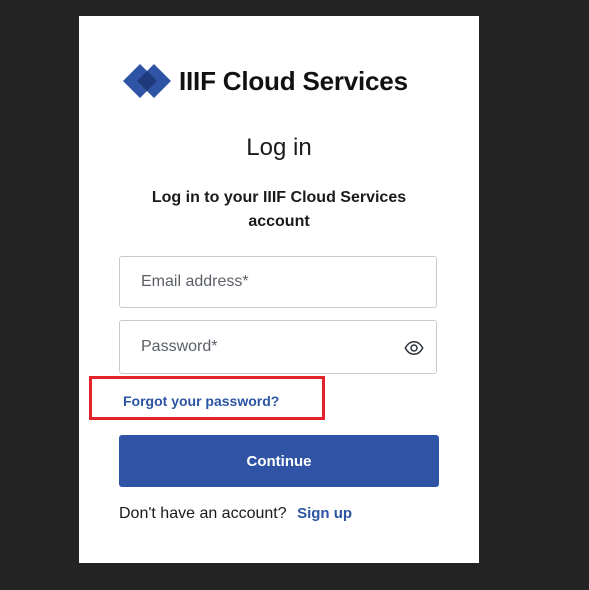 Image resolution: width=589 pixels, height=590 pixels. Describe the element at coordinates (201, 401) in the screenshot. I see `forgot-password-link: Forgot your password?` at that location.